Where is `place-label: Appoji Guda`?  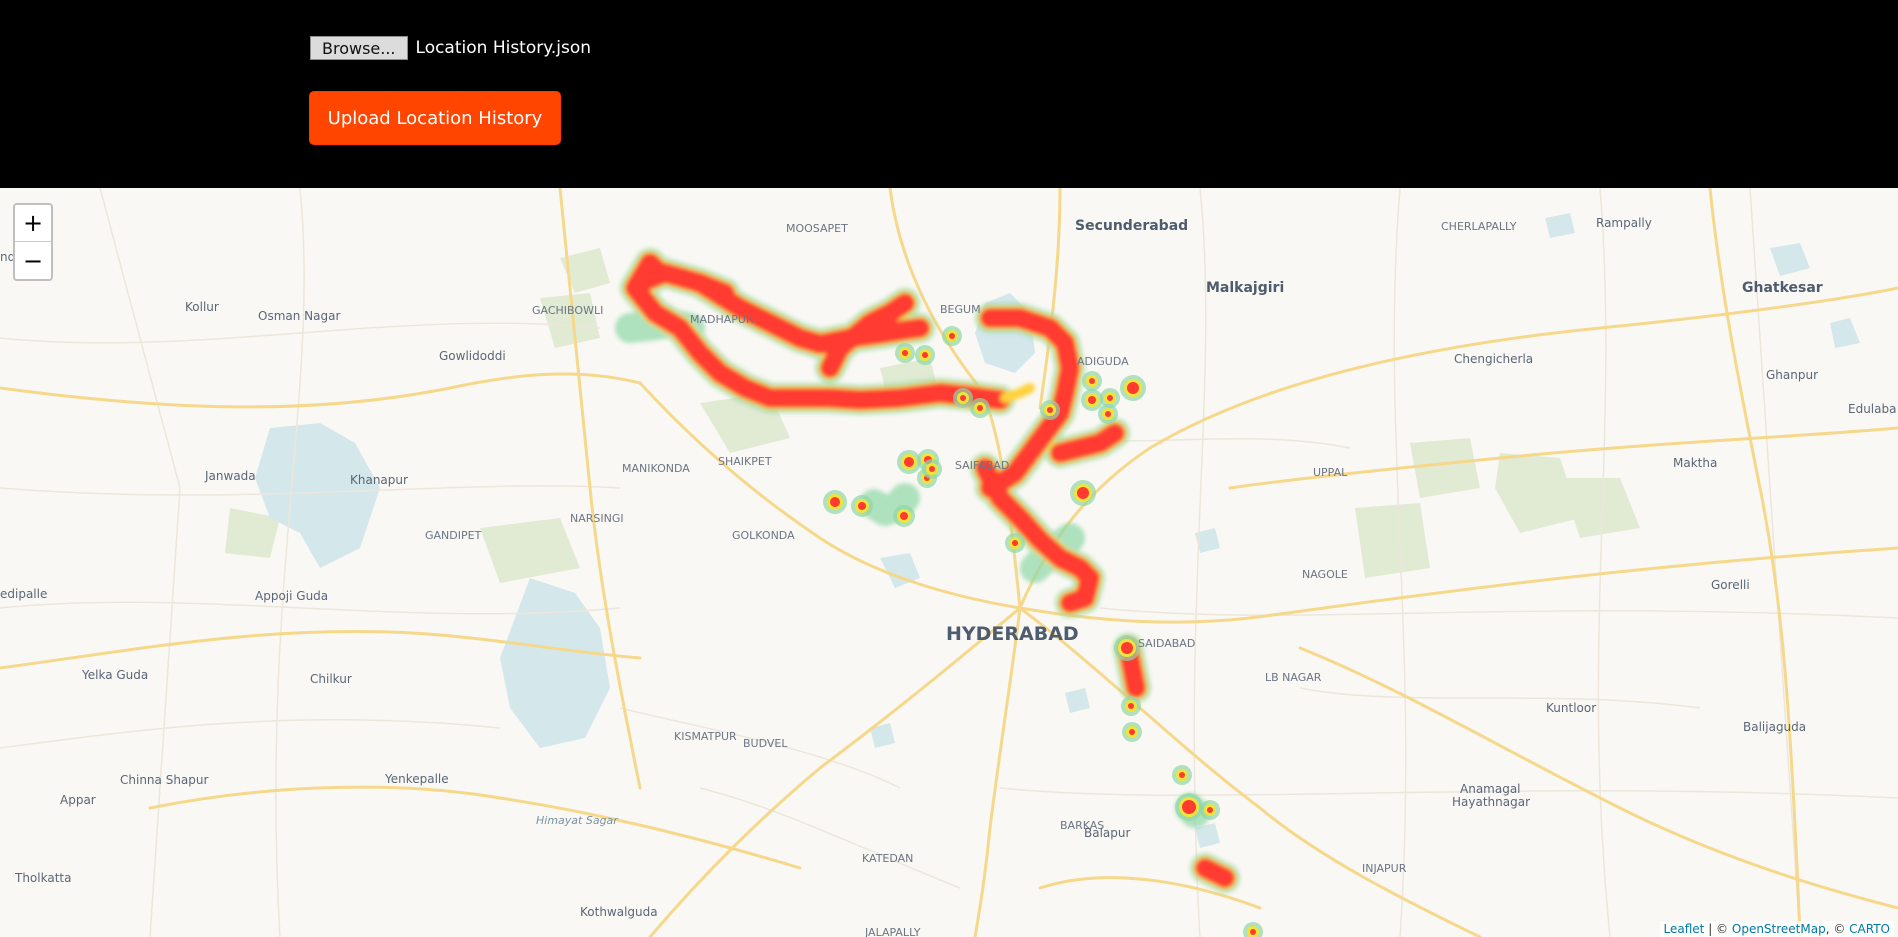
place-label: Appoji Guda is located at coordinates (291, 596).